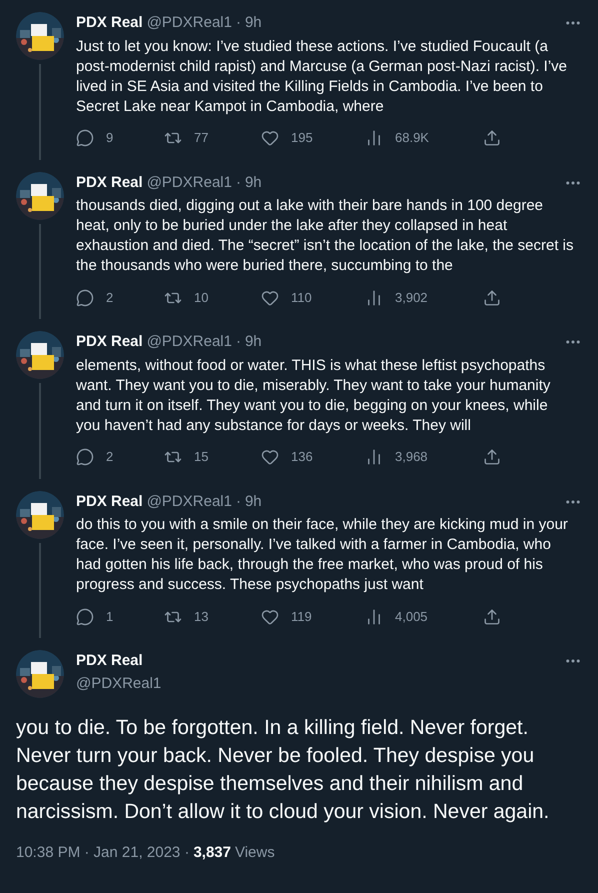 This screenshot has height=893, width=598. Describe the element at coordinates (254, 853) in the screenshot. I see `views-label: Views` at that location.